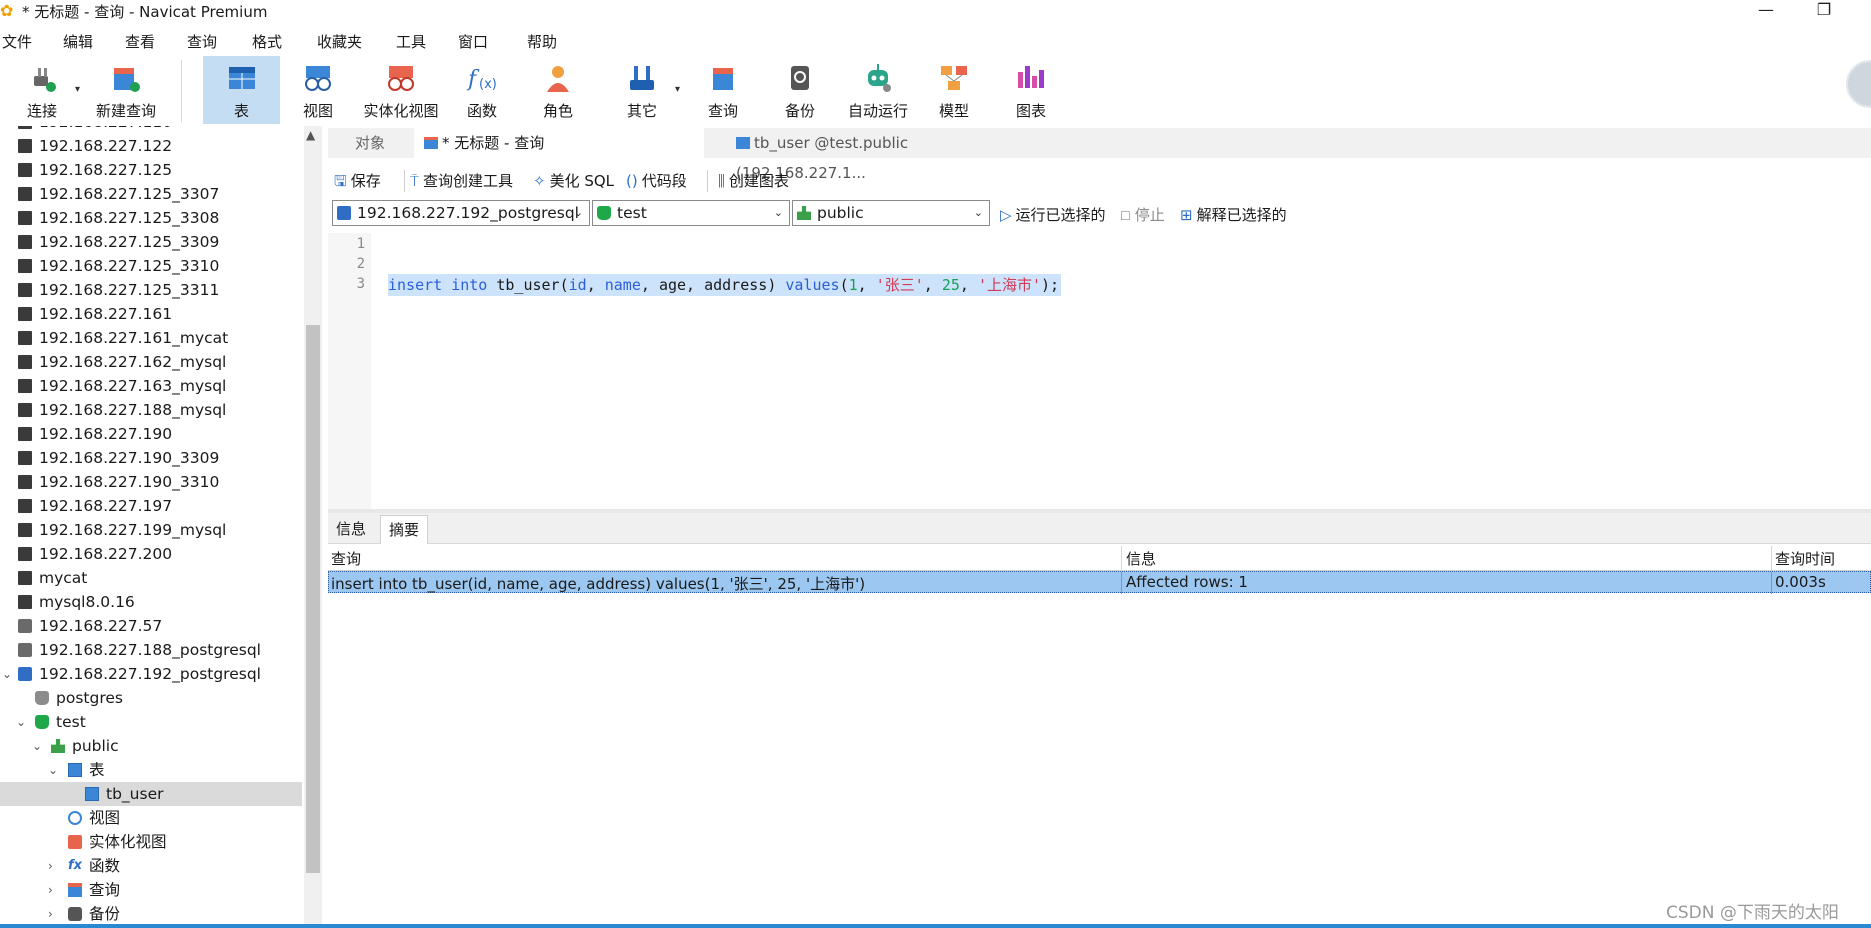 Image resolution: width=1871 pixels, height=928 pixels. What do you see at coordinates (1053, 214) in the screenshot?
I see `run-selected-button: ▷ 运行已选择的` at bounding box center [1053, 214].